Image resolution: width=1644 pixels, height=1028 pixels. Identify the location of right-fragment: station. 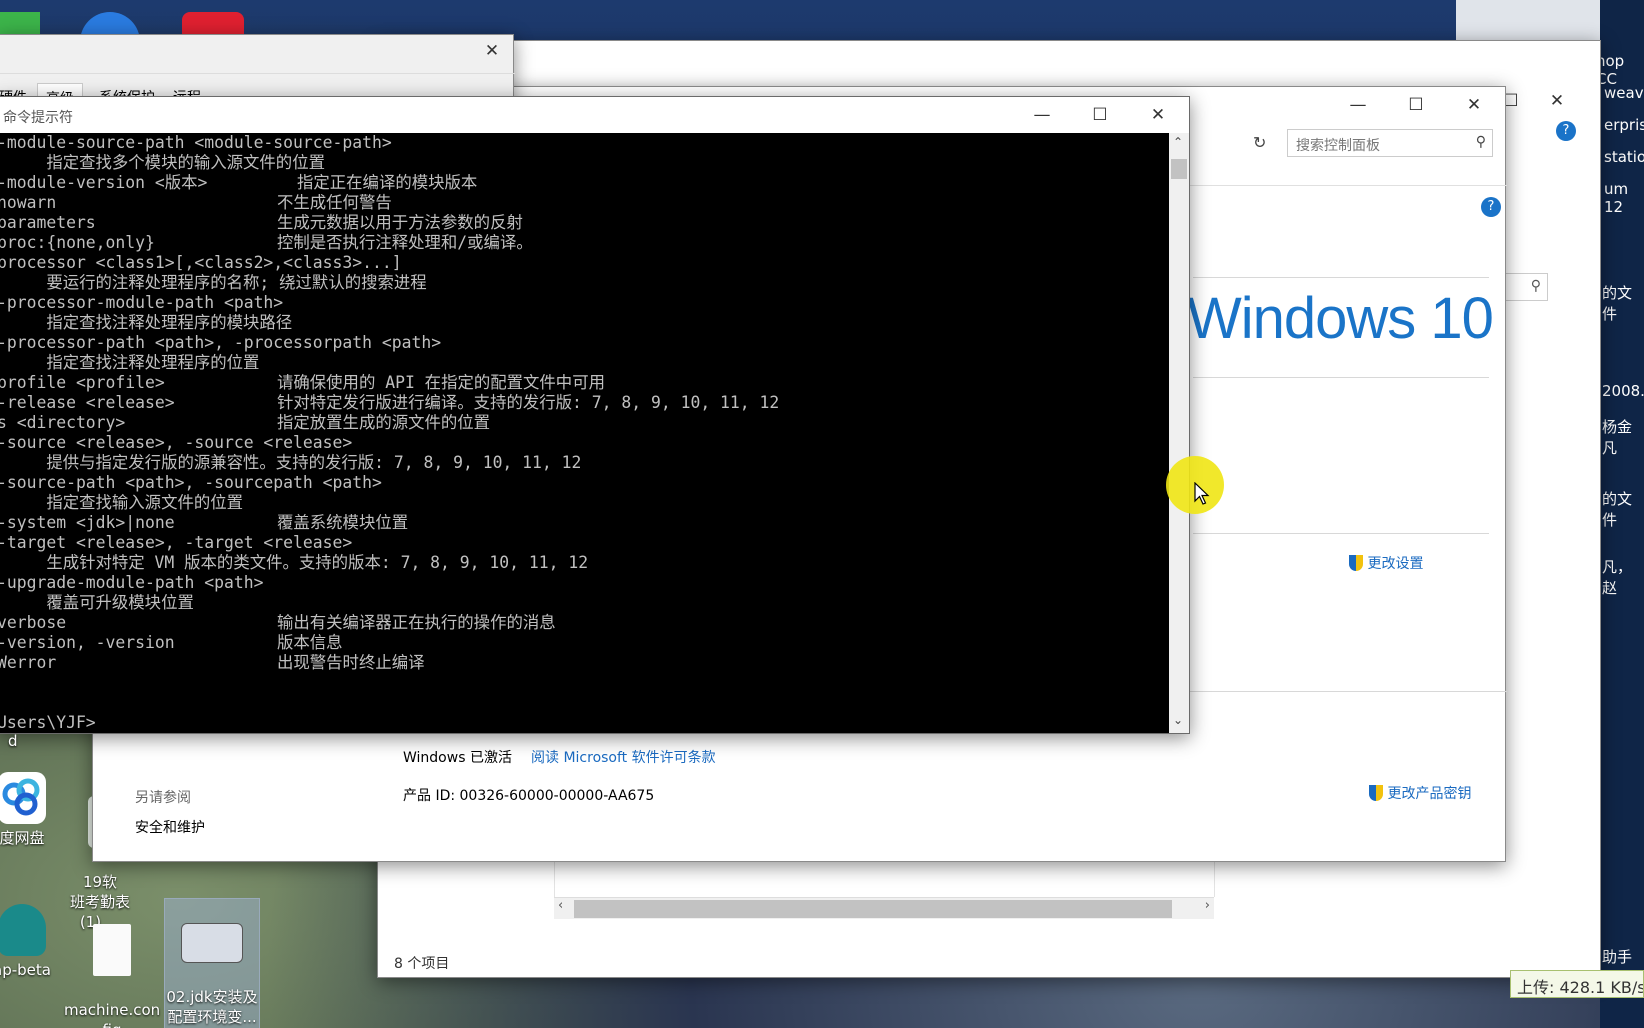
(1624, 157).